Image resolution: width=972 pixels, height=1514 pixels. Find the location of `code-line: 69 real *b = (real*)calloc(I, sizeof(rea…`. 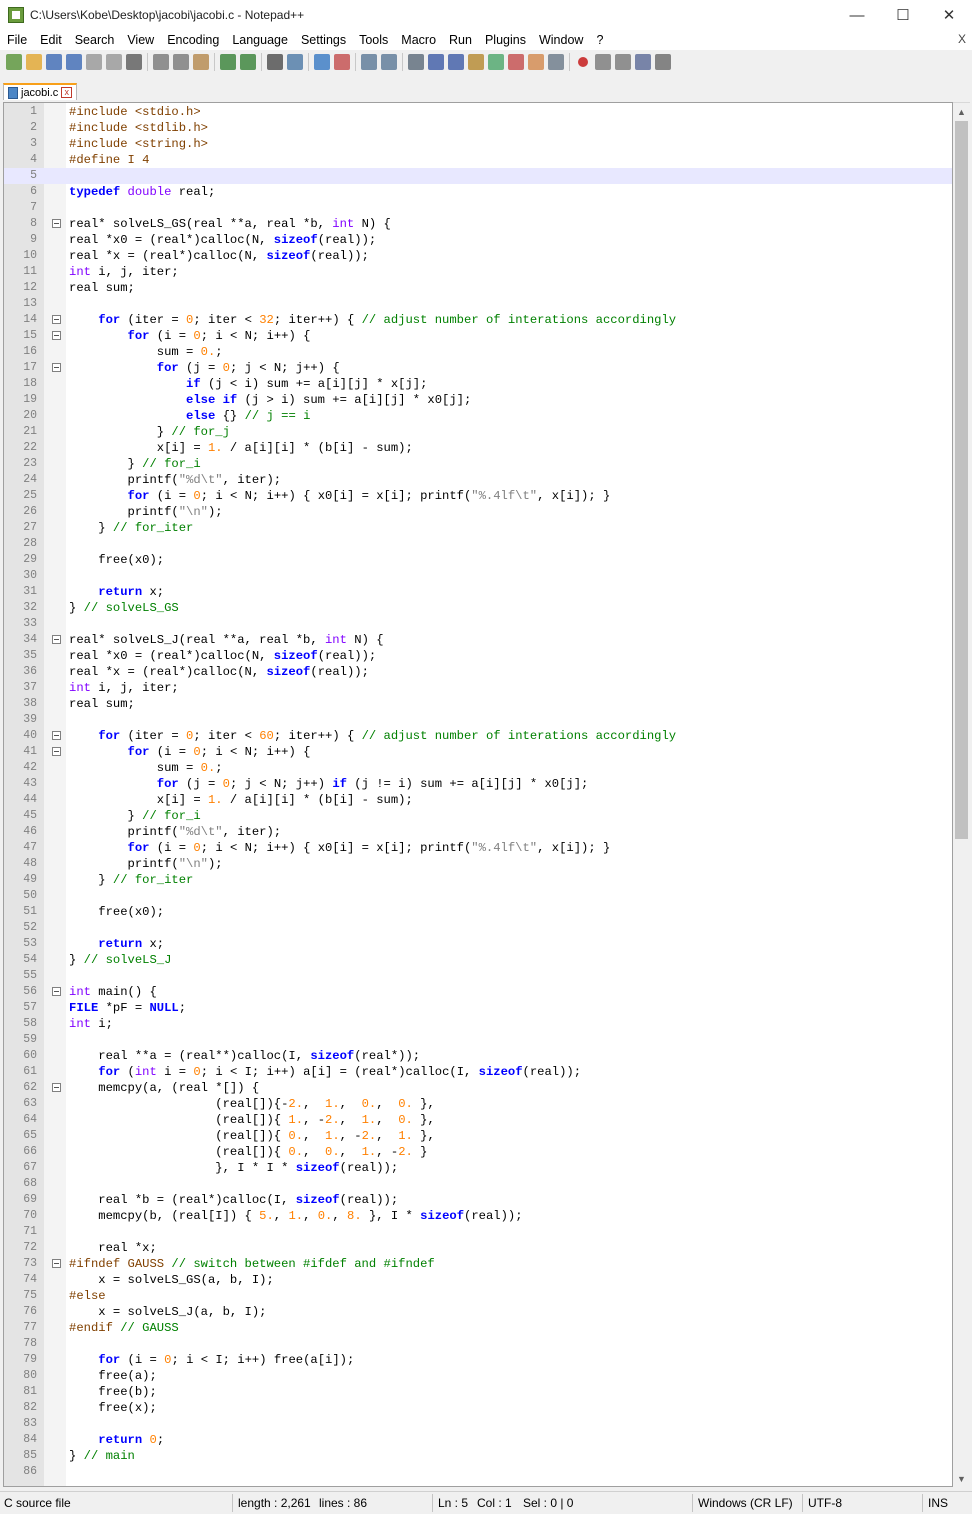

code-line: 69 real *b = (real*)calloc(I, sizeof(rea… is located at coordinates (478, 1200).